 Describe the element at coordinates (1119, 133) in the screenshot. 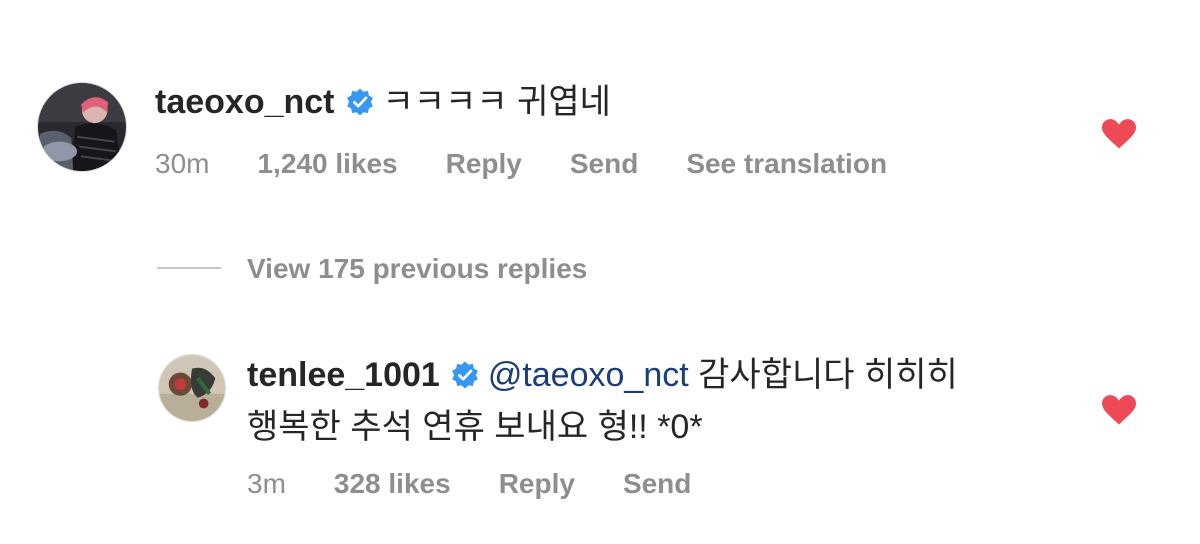

I see `comment-like-heart-icon` at that location.